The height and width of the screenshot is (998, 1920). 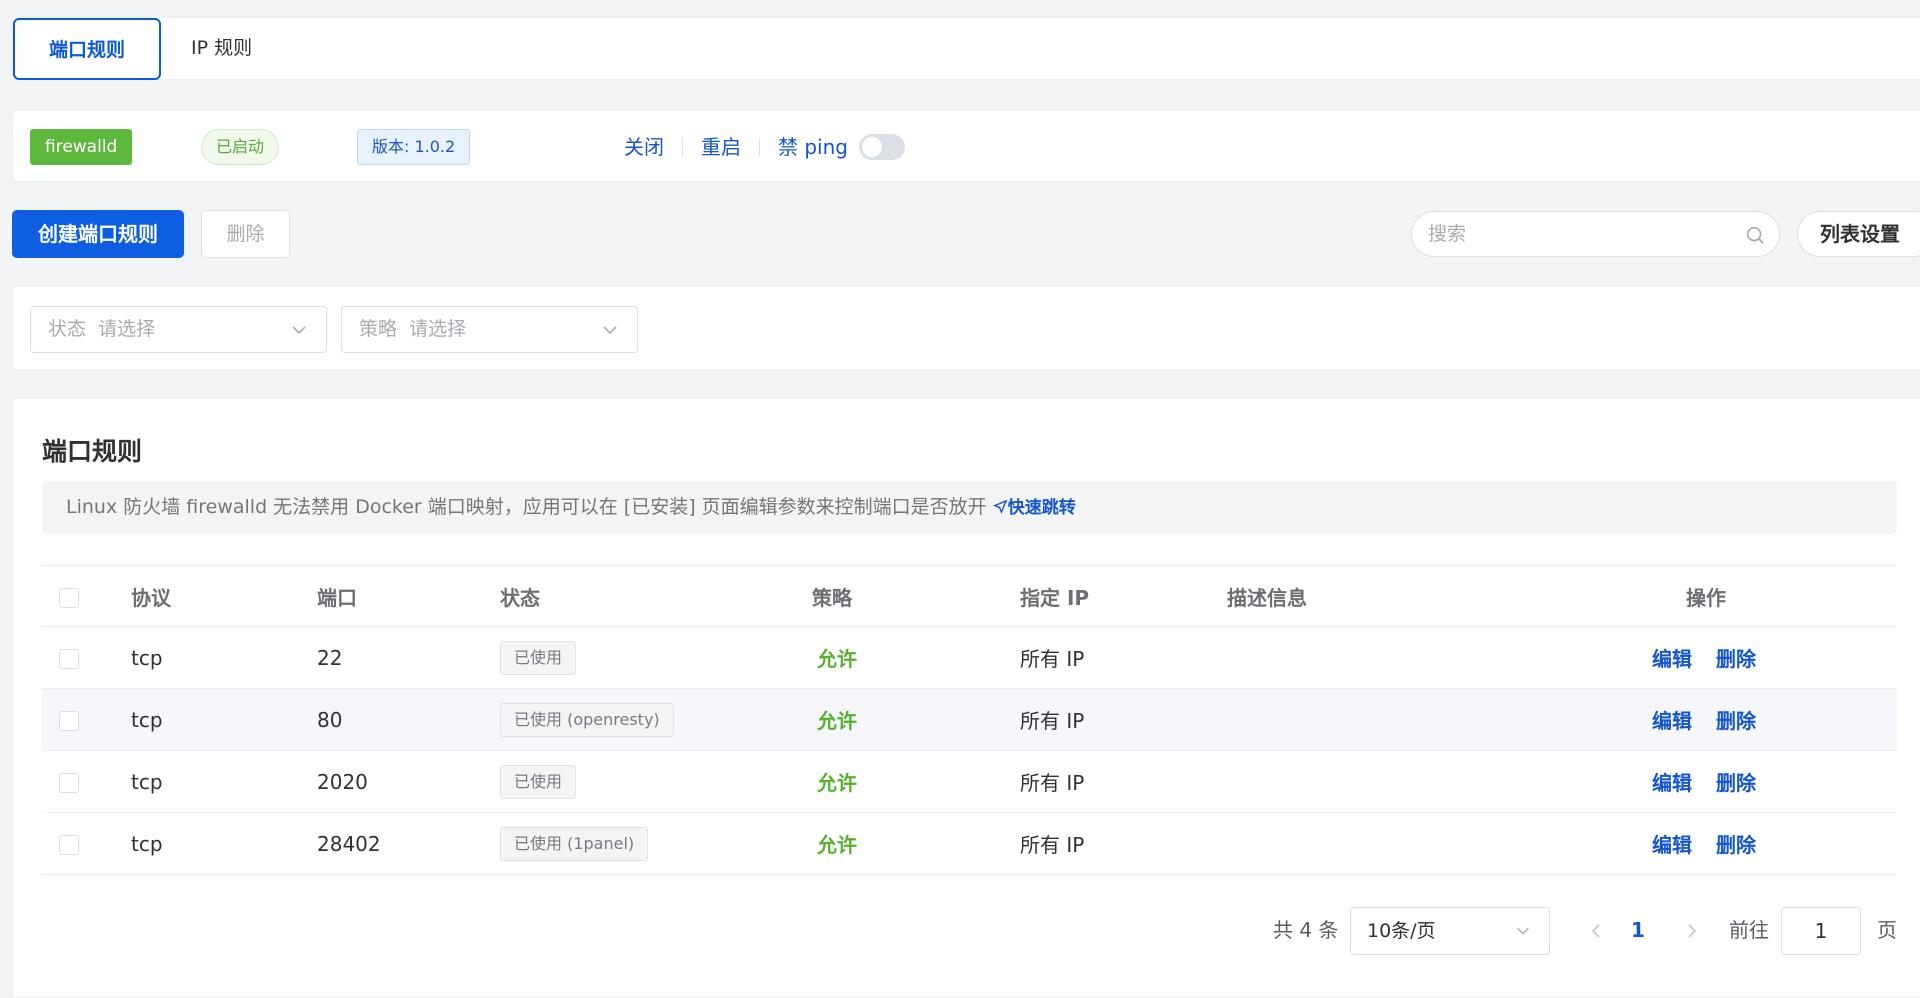 What do you see at coordinates (813, 147) in the screenshot?
I see `disable-ping-label: 禁 ping` at bounding box center [813, 147].